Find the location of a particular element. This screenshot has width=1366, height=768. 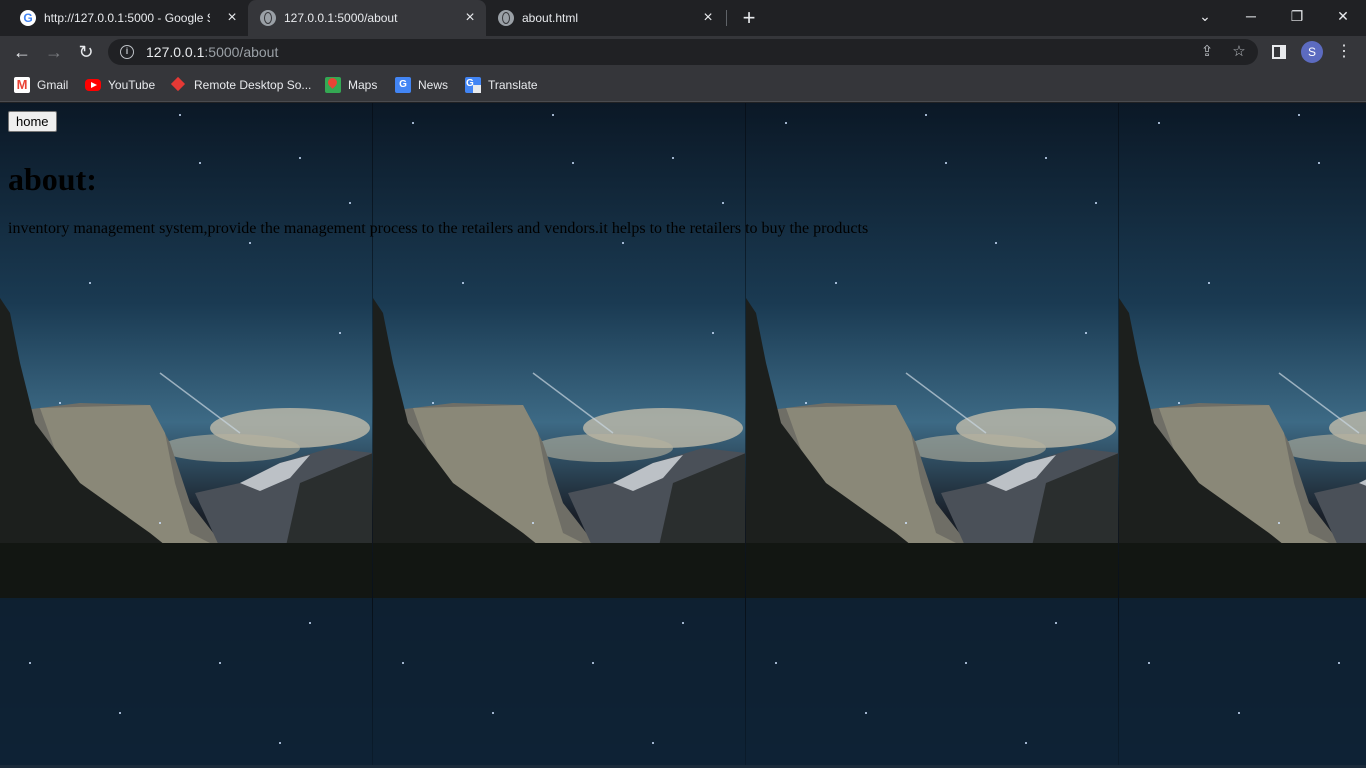

bookmark-star-icon: ☆ is located at coordinates (1239, 52).